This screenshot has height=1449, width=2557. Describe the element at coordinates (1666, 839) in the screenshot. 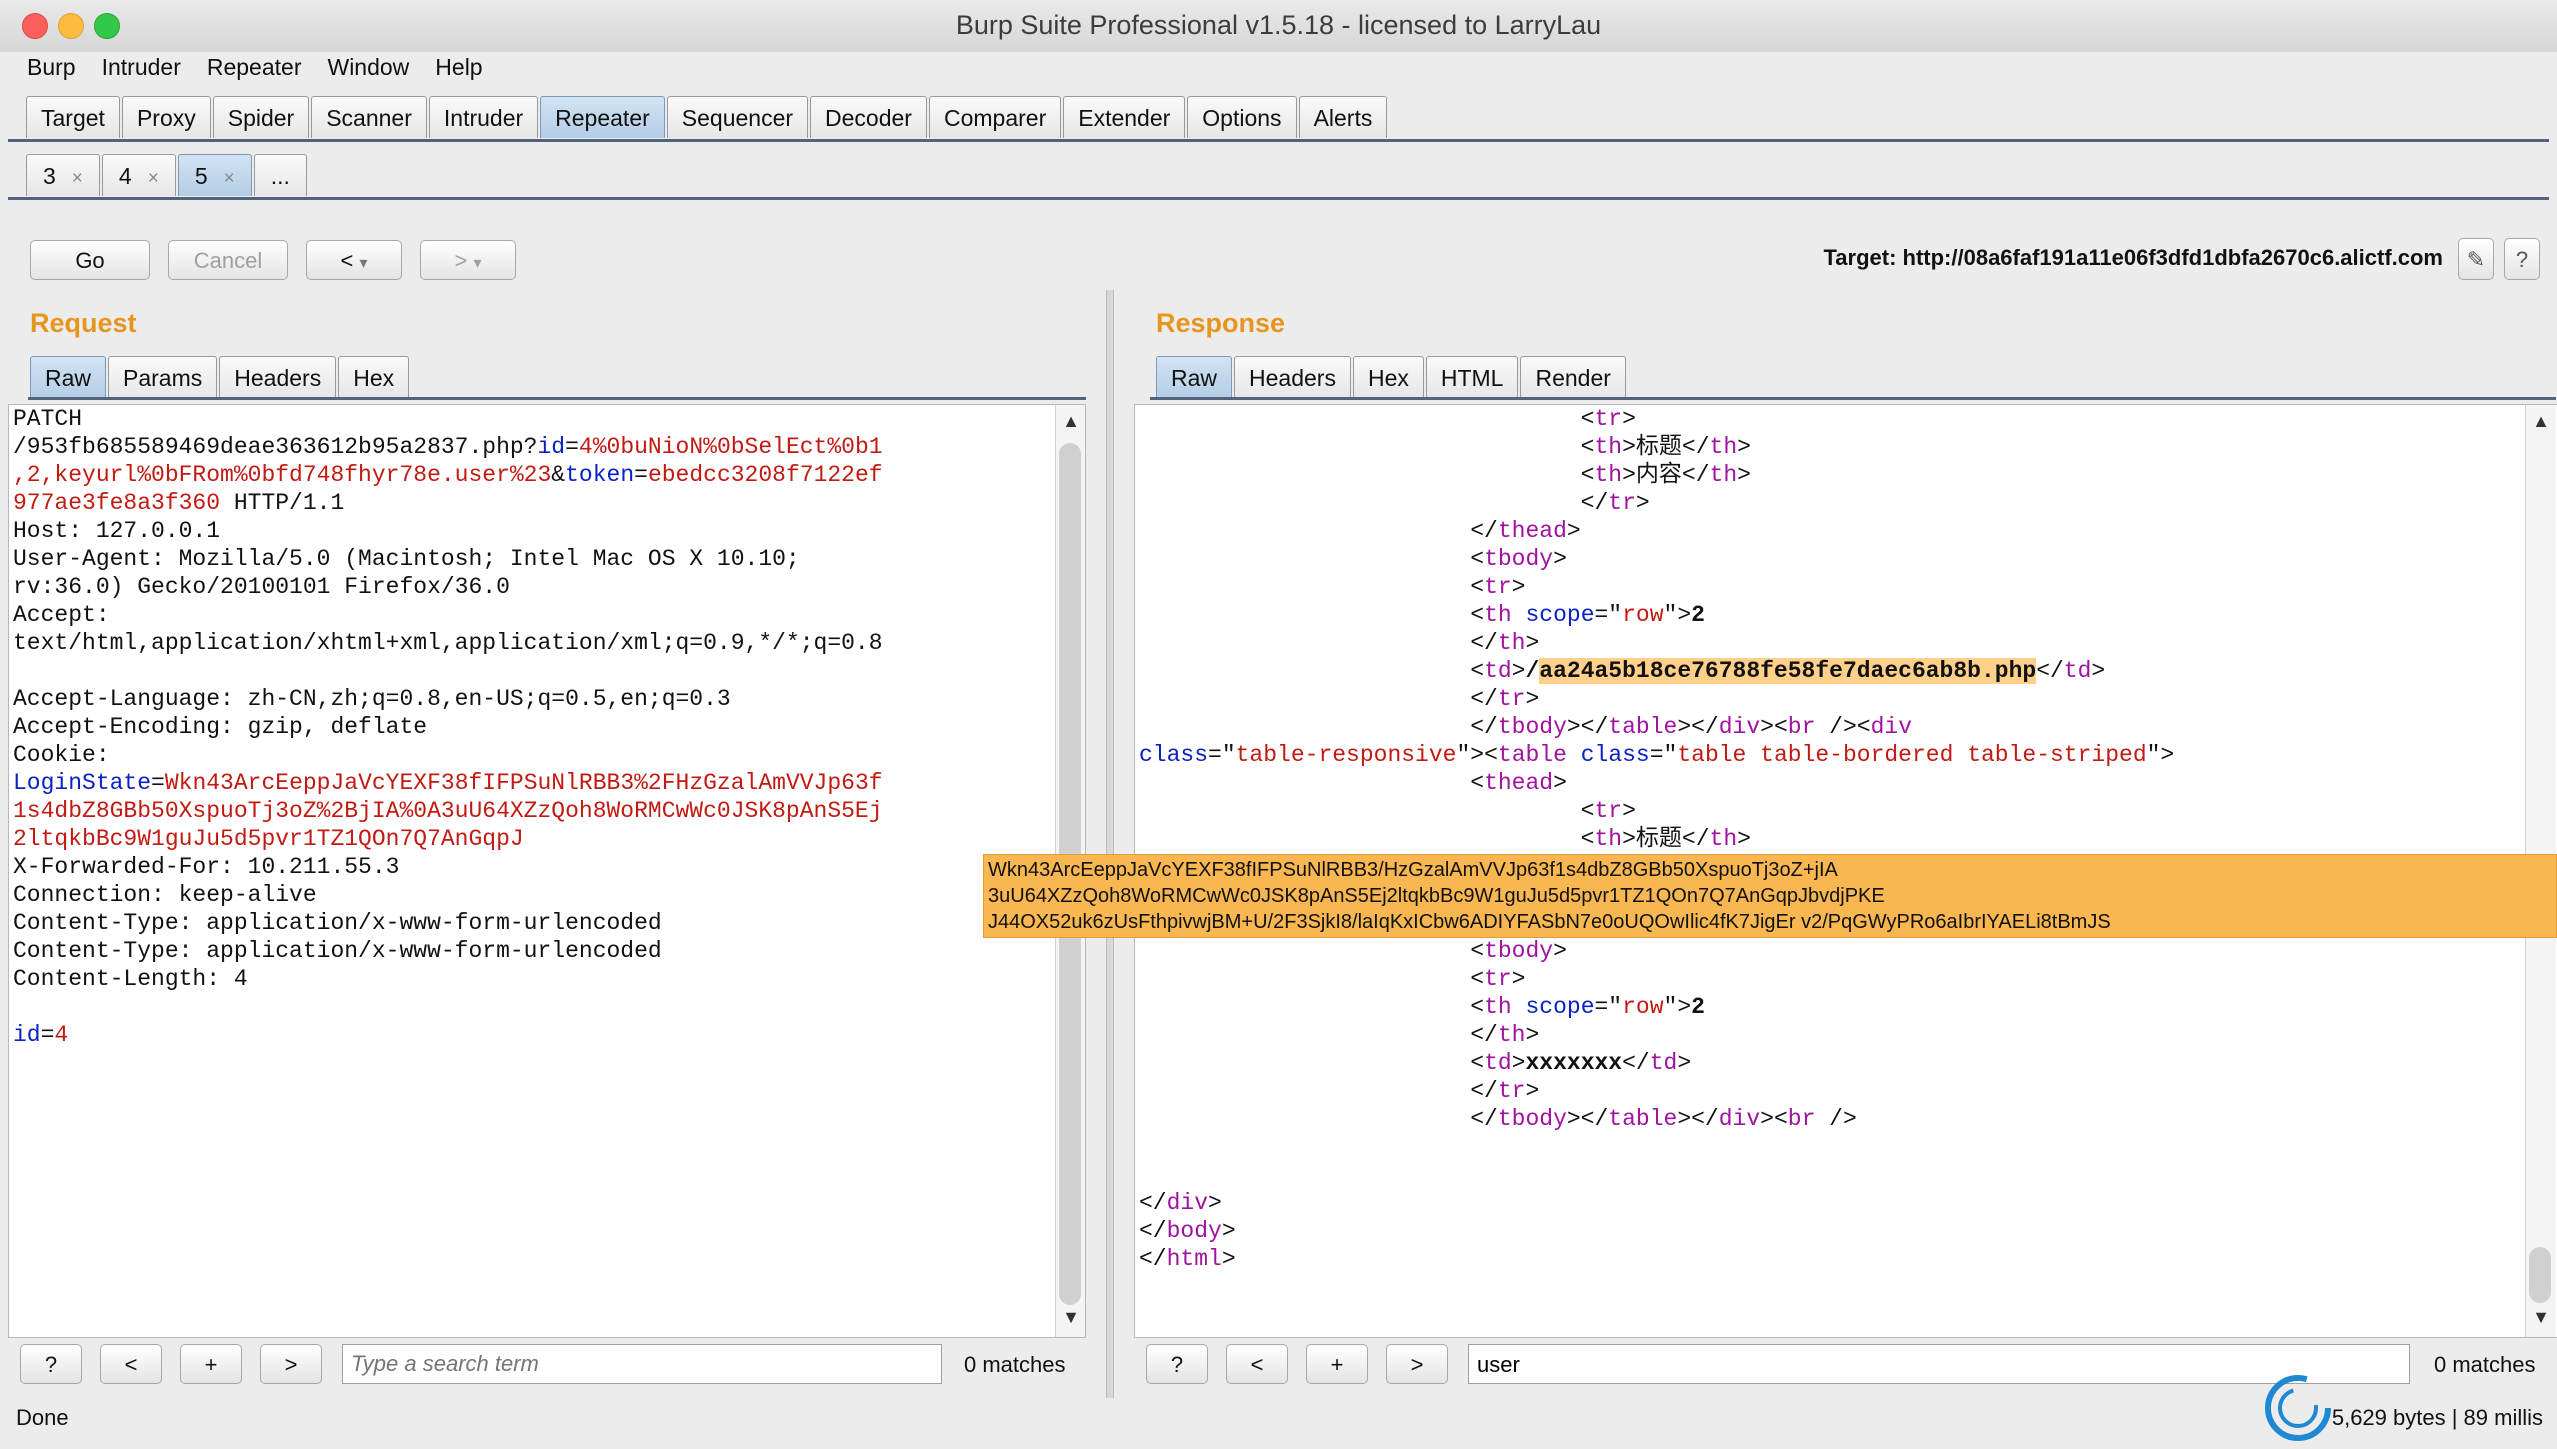

I see `code-token: >标题</` at that location.